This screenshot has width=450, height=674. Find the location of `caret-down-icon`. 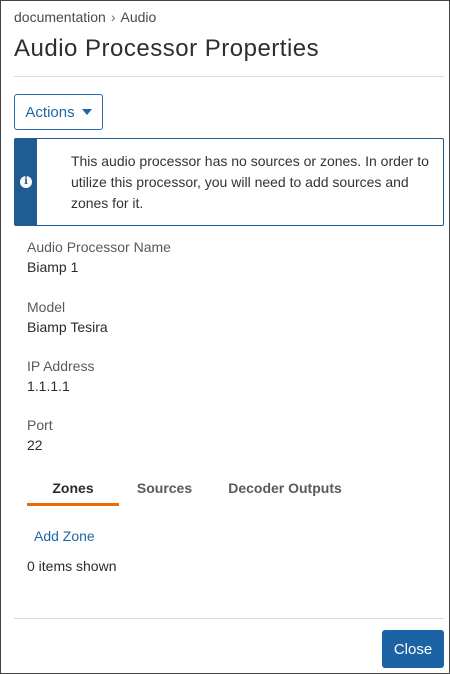

caret-down-icon is located at coordinates (86, 112).